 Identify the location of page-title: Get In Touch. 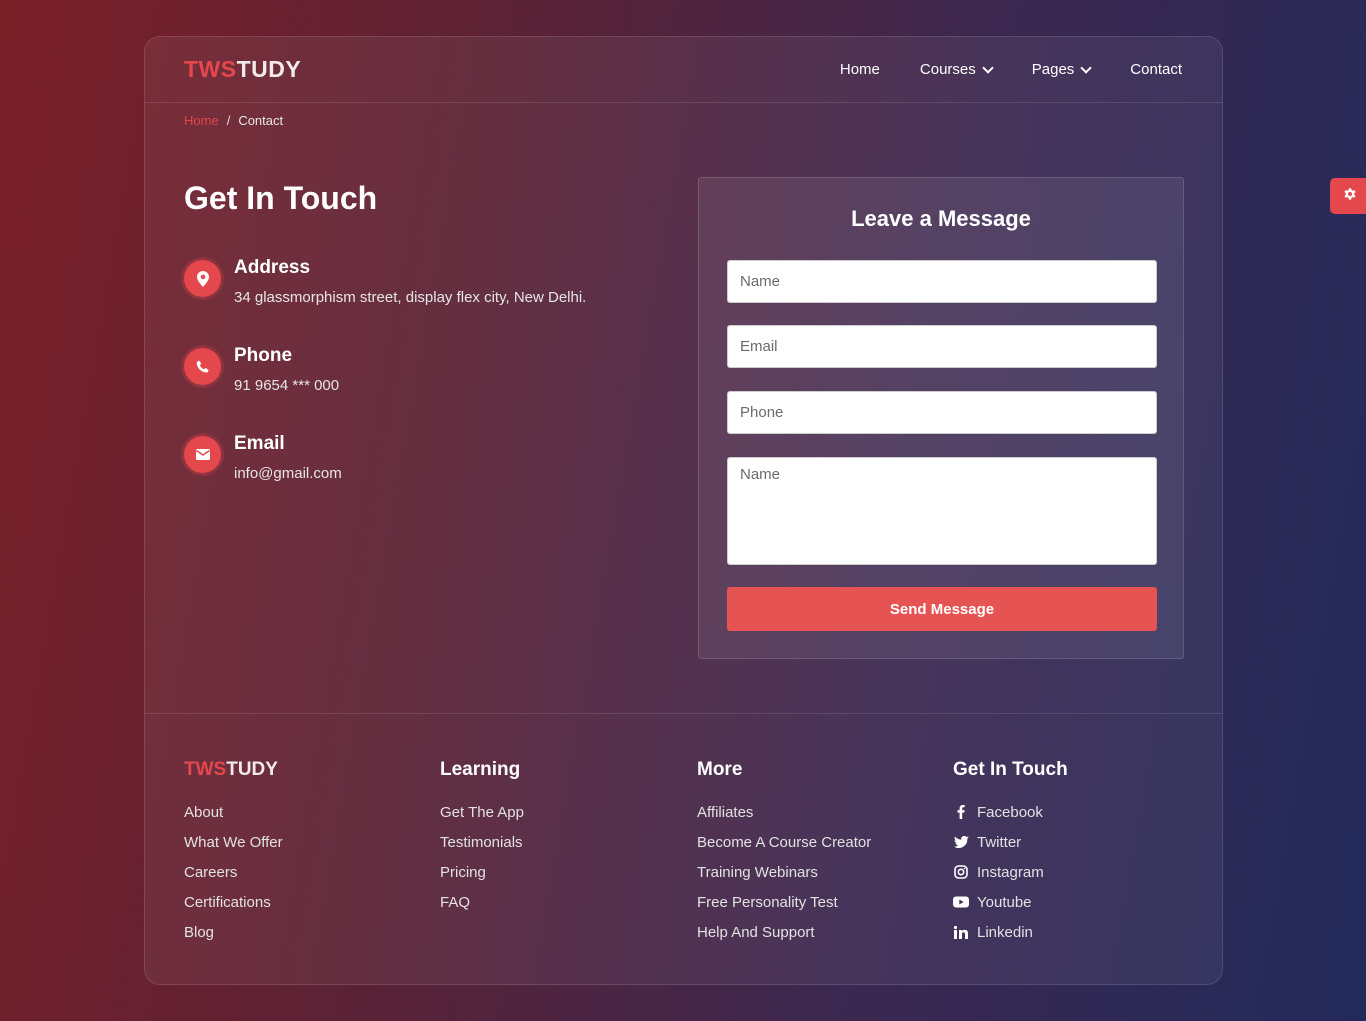
(281, 198).